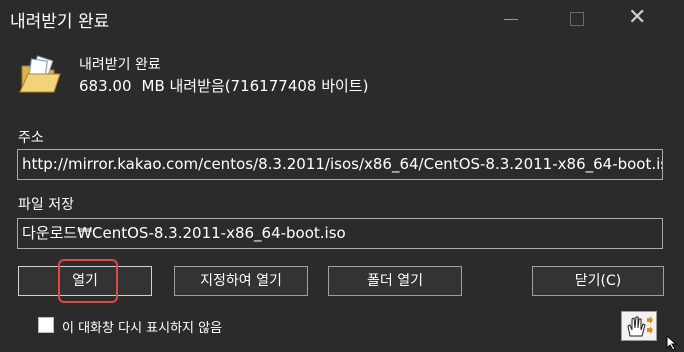  What do you see at coordinates (511, 19) in the screenshot?
I see `minimize-icon` at bounding box center [511, 19].